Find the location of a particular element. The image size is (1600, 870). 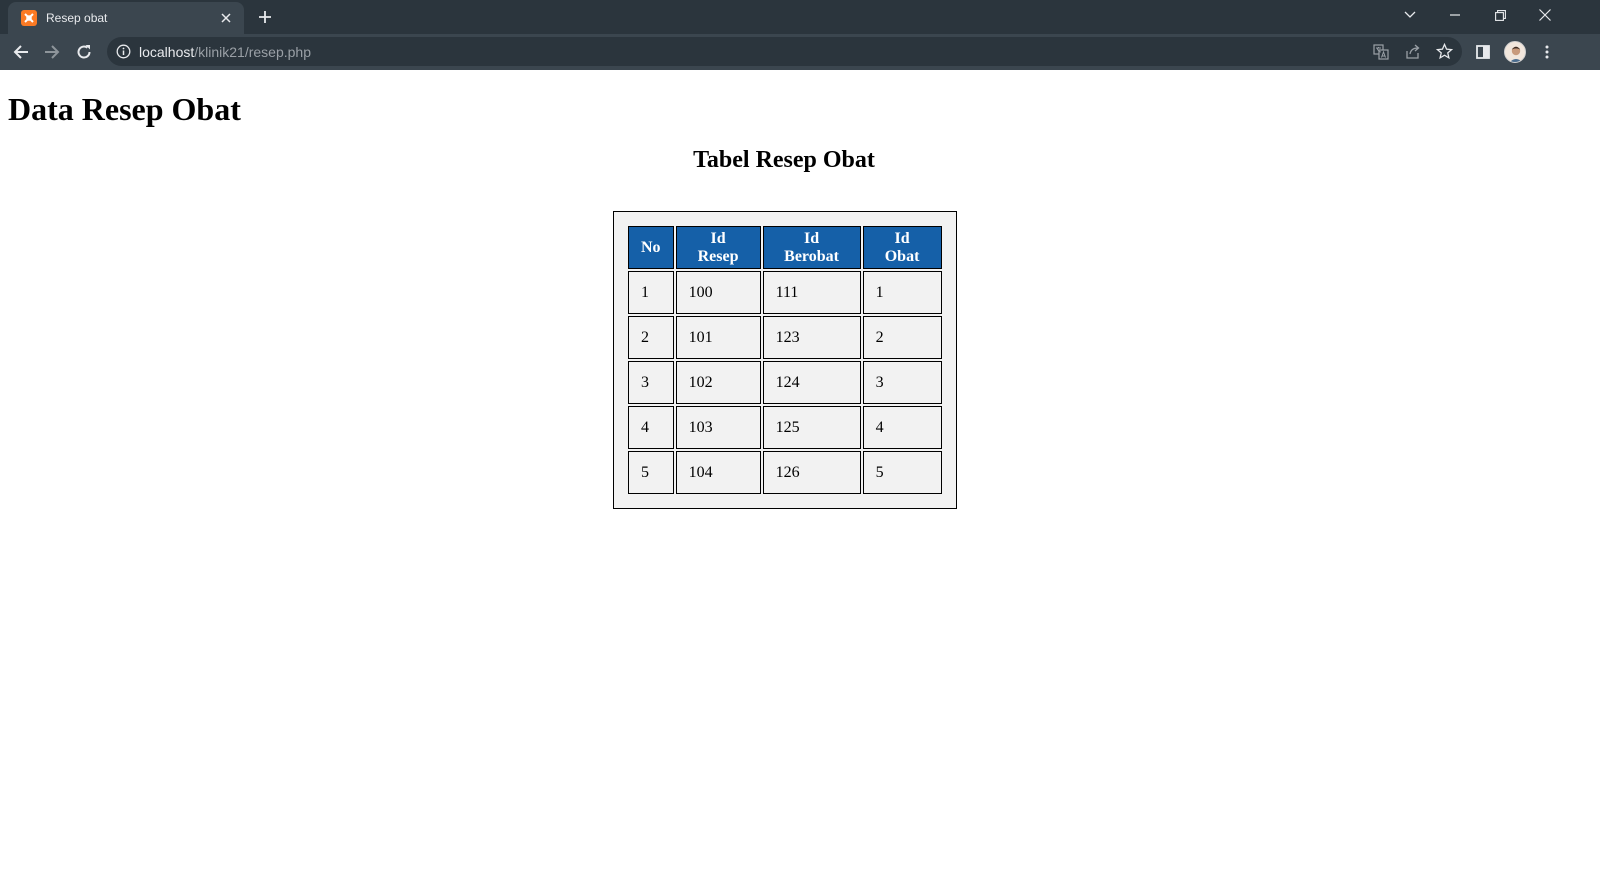

cell-id-resep: 101 is located at coordinates (718, 337).